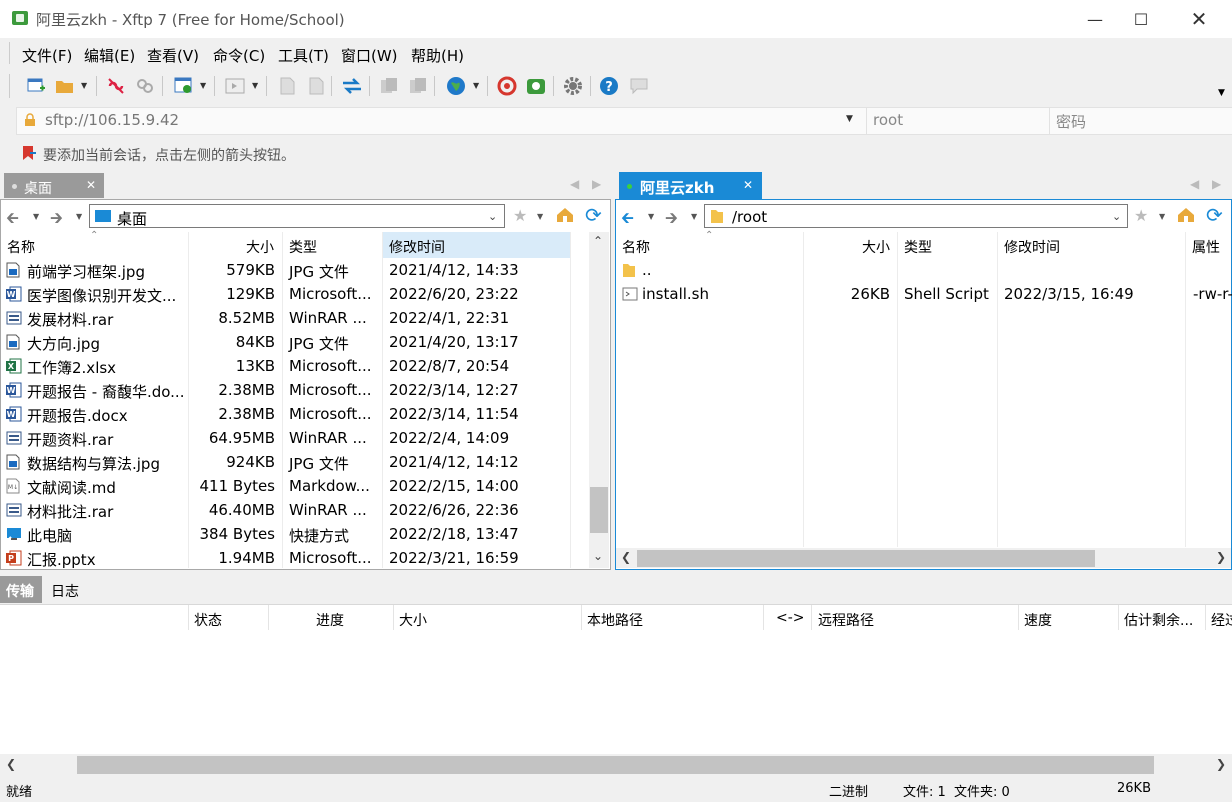 This screenshot has height=802, width=1232. I want to click on upload-icon, so click(287, 86).